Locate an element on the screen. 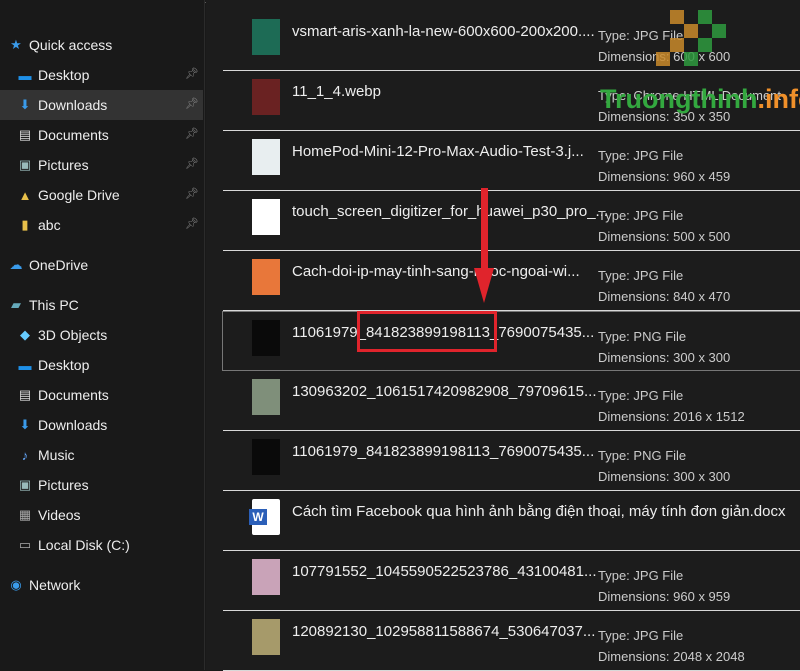  svg-text: Truongthinh.info is located at coordinates (700, 99).